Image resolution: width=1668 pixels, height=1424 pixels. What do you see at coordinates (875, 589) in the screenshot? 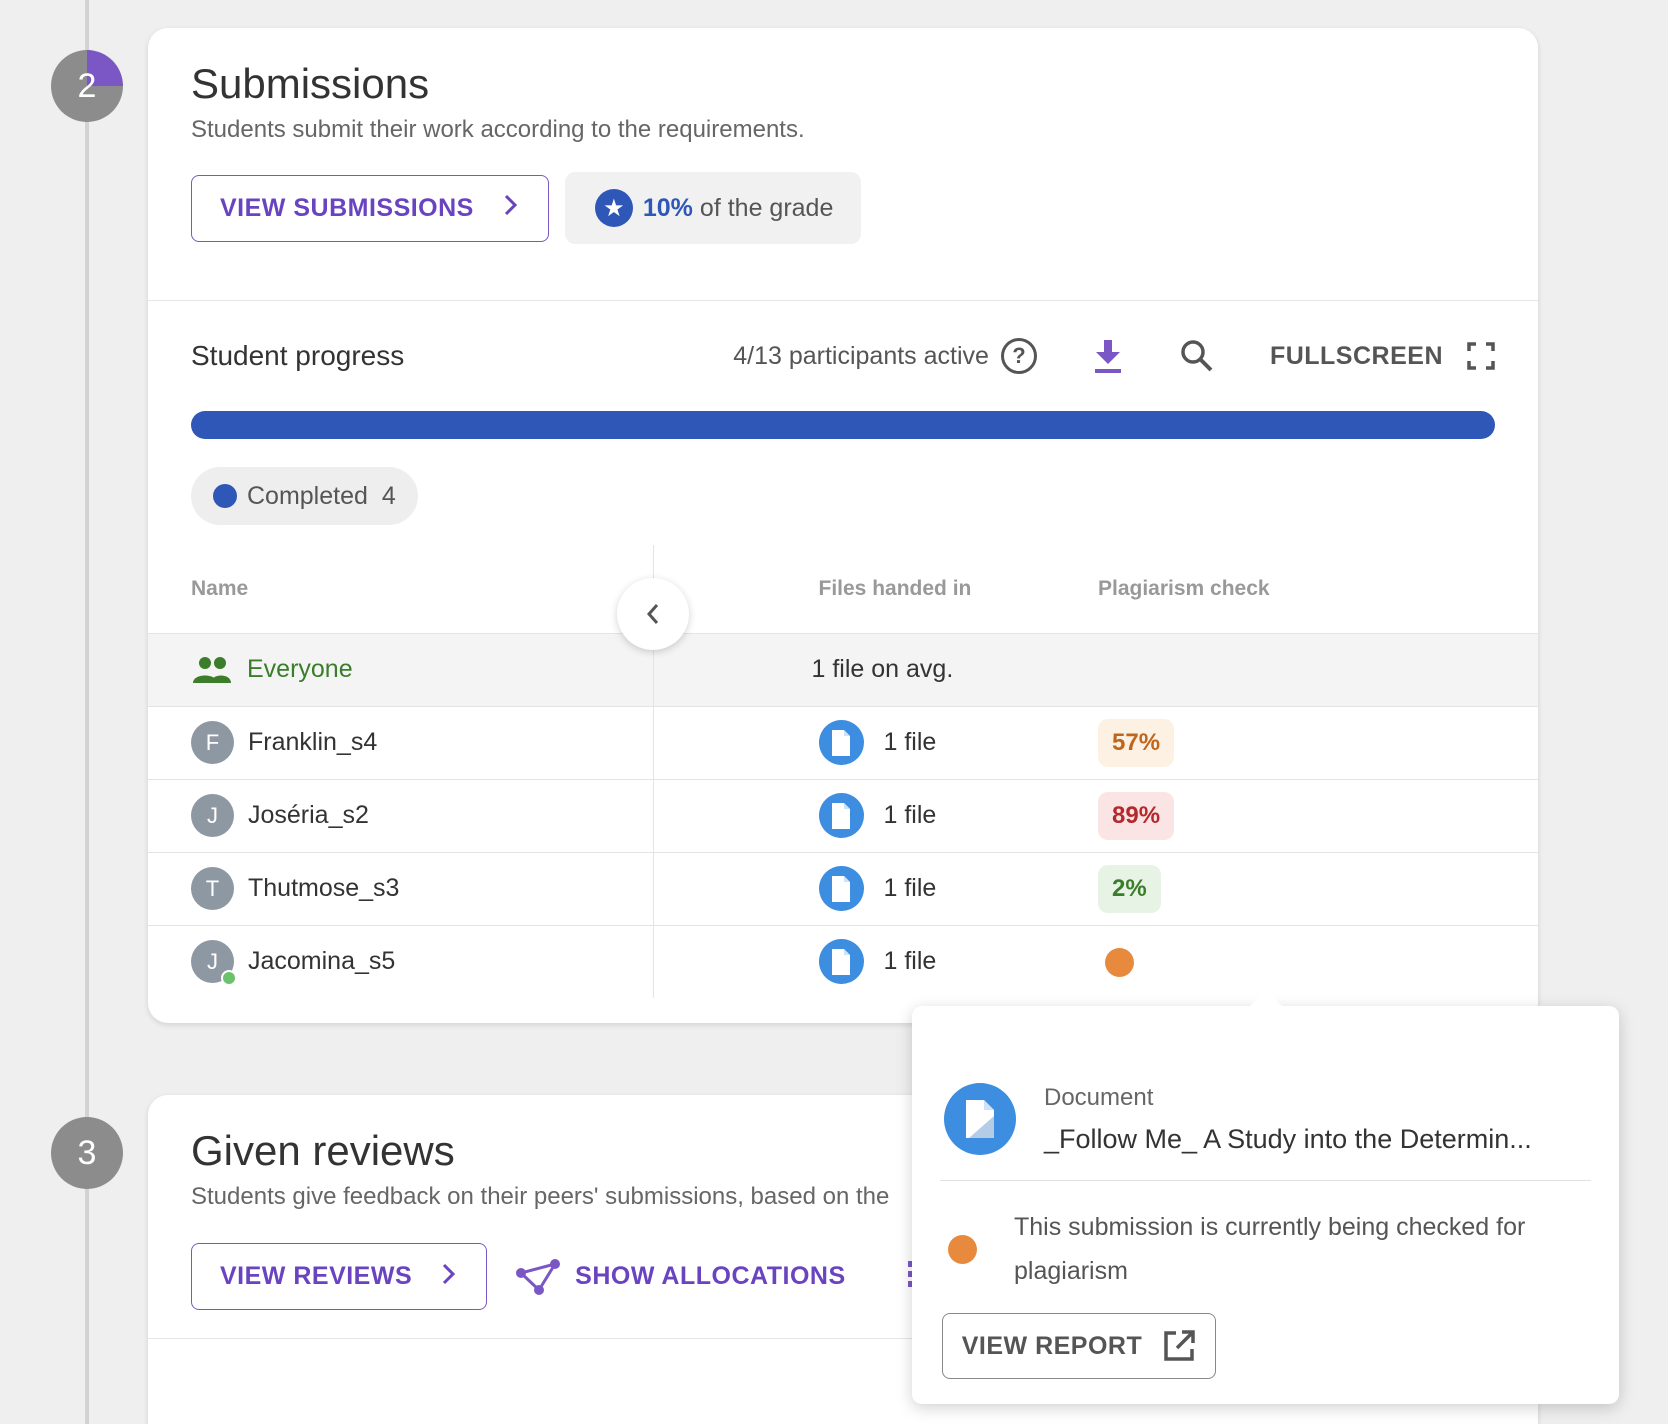
I see `column-header-files: Files handed in` at bounding box center [875, 589].